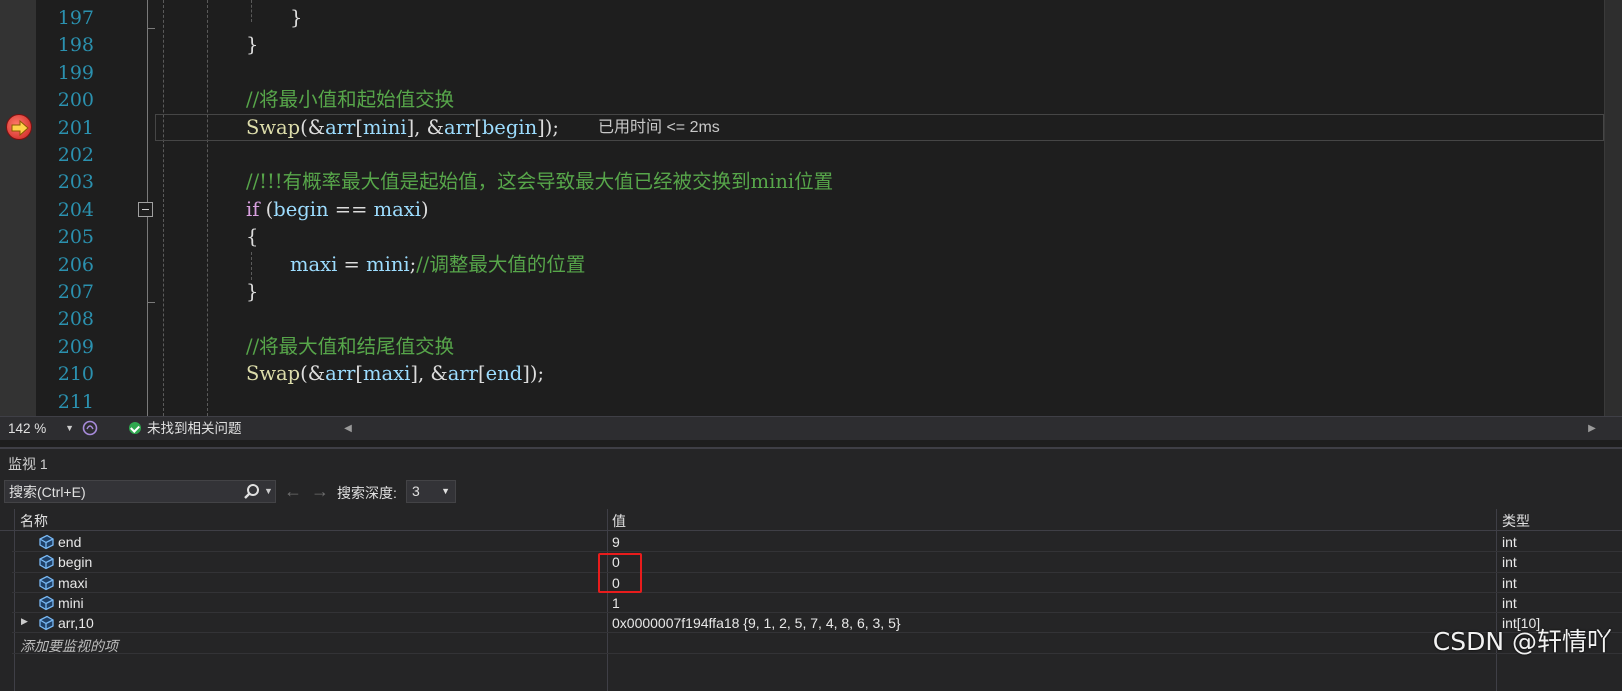 The height and width of the screenshot is (691, 1622). I want to click on issues-text: 未找到相关问题, so click(194, 428).